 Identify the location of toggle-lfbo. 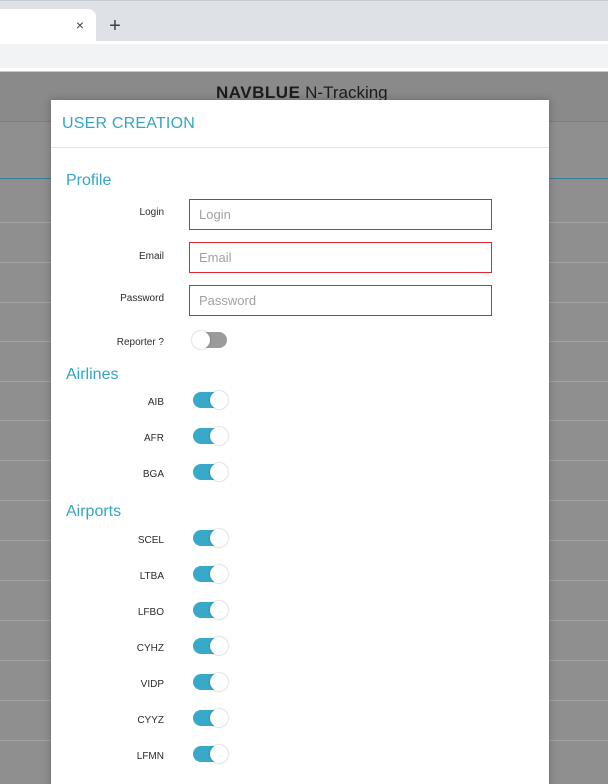
(210, 610).